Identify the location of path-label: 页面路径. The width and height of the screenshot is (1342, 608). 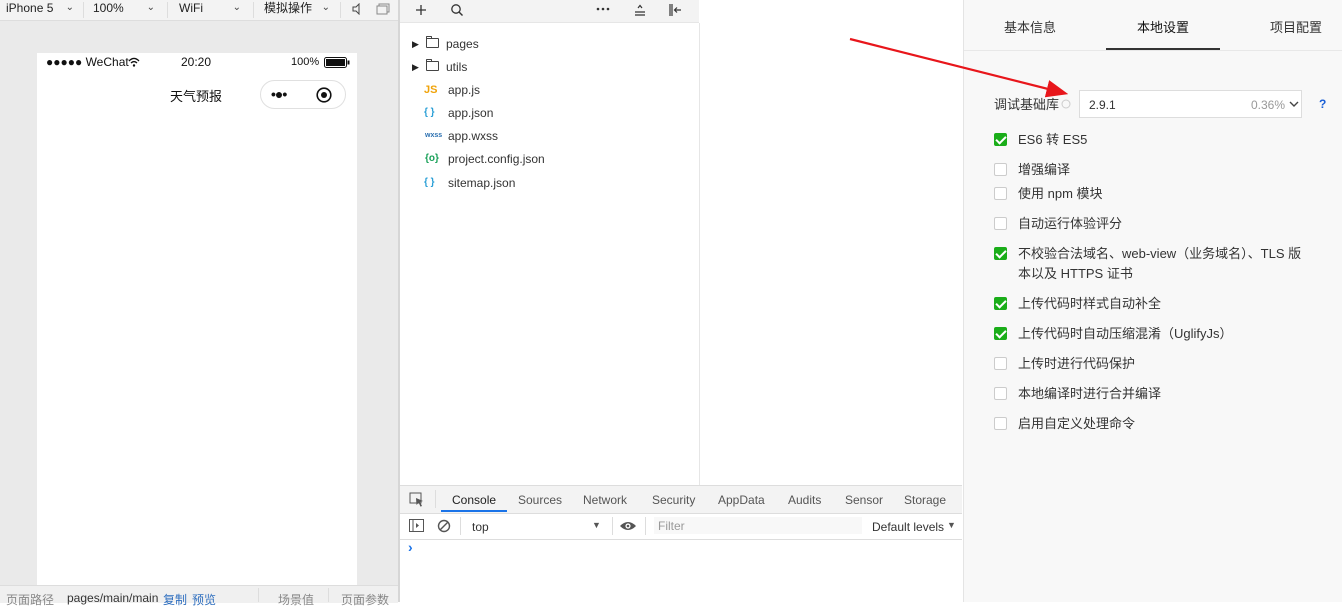
(30, 600).